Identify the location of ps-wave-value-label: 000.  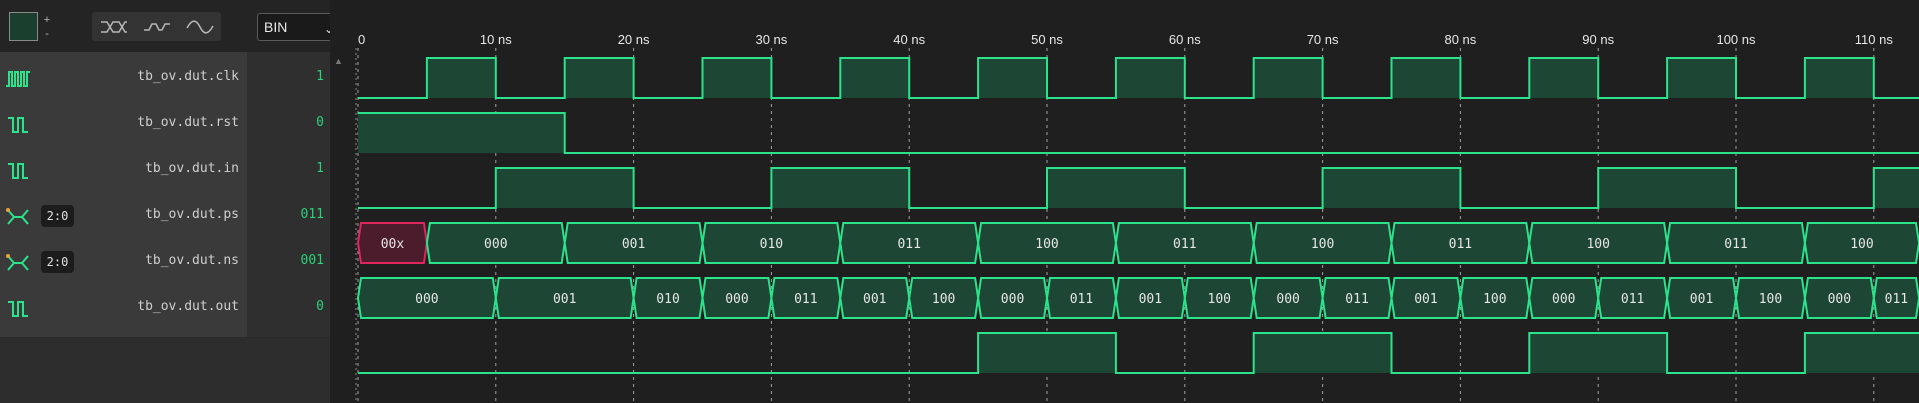
(495, 244).